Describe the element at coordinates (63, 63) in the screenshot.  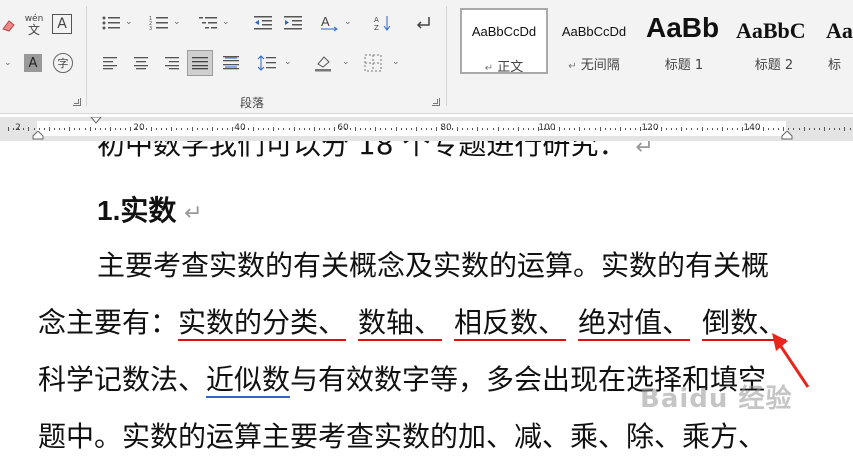
I see `enclose-char-button: 字` at that location.